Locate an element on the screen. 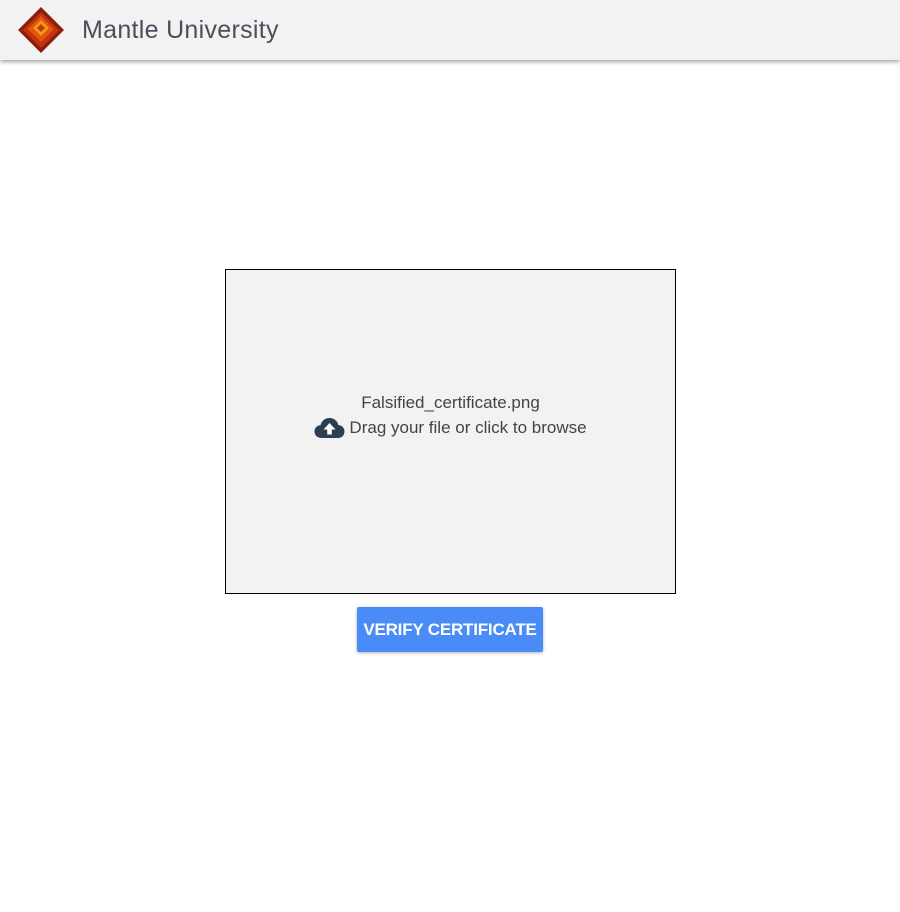 This screenshot has width=900, height=912. verify-certificate-button: VERIFY CERTIFICATE is located at coordinates (450, 629).